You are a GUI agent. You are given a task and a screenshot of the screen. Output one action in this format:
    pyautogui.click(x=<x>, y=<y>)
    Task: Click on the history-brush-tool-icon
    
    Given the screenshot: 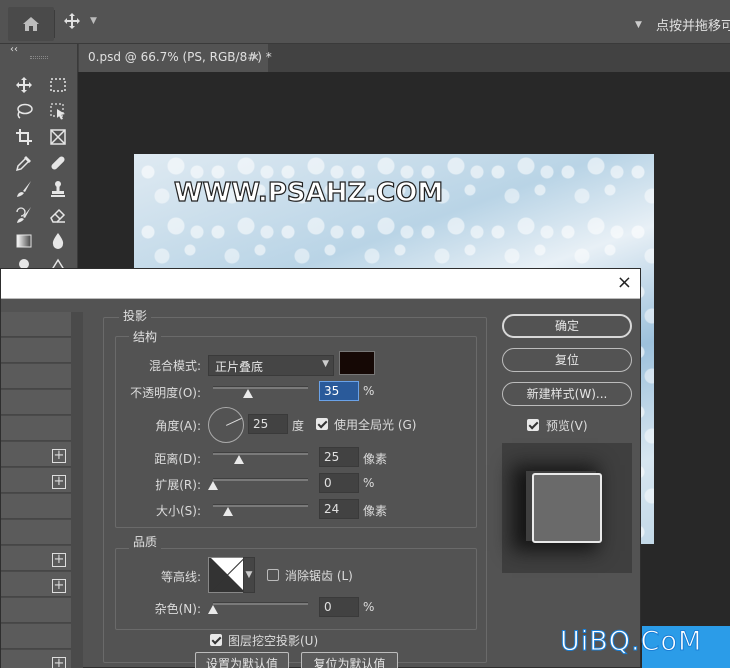 What is the action you would take?
    pyautogui.click(x=24, y=215)
    